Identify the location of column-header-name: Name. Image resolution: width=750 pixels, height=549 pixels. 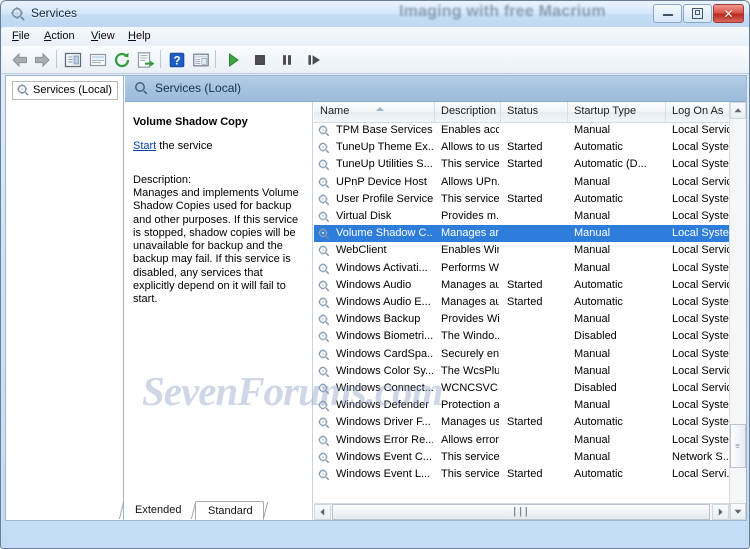
(374, 112).